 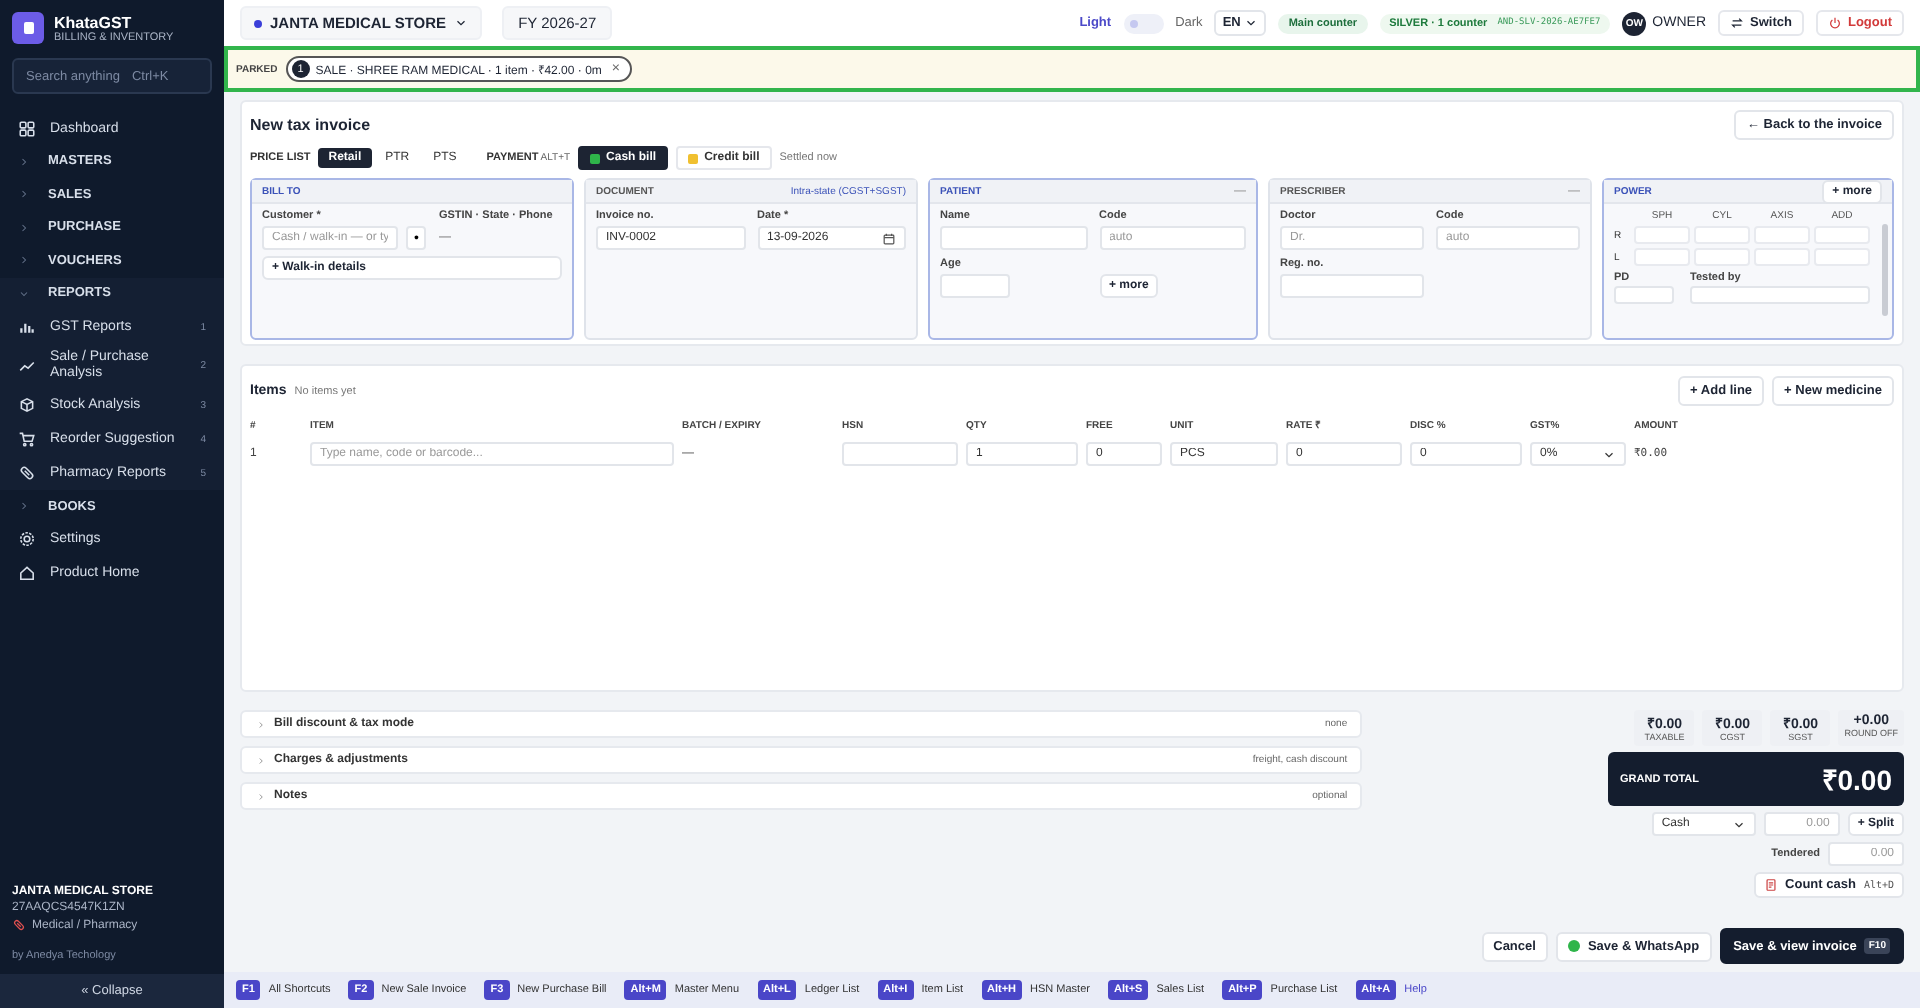 What do you see at coordinates (28, 28) in the screenshot?
I see `app-logo` at bounding box center [28, 28].